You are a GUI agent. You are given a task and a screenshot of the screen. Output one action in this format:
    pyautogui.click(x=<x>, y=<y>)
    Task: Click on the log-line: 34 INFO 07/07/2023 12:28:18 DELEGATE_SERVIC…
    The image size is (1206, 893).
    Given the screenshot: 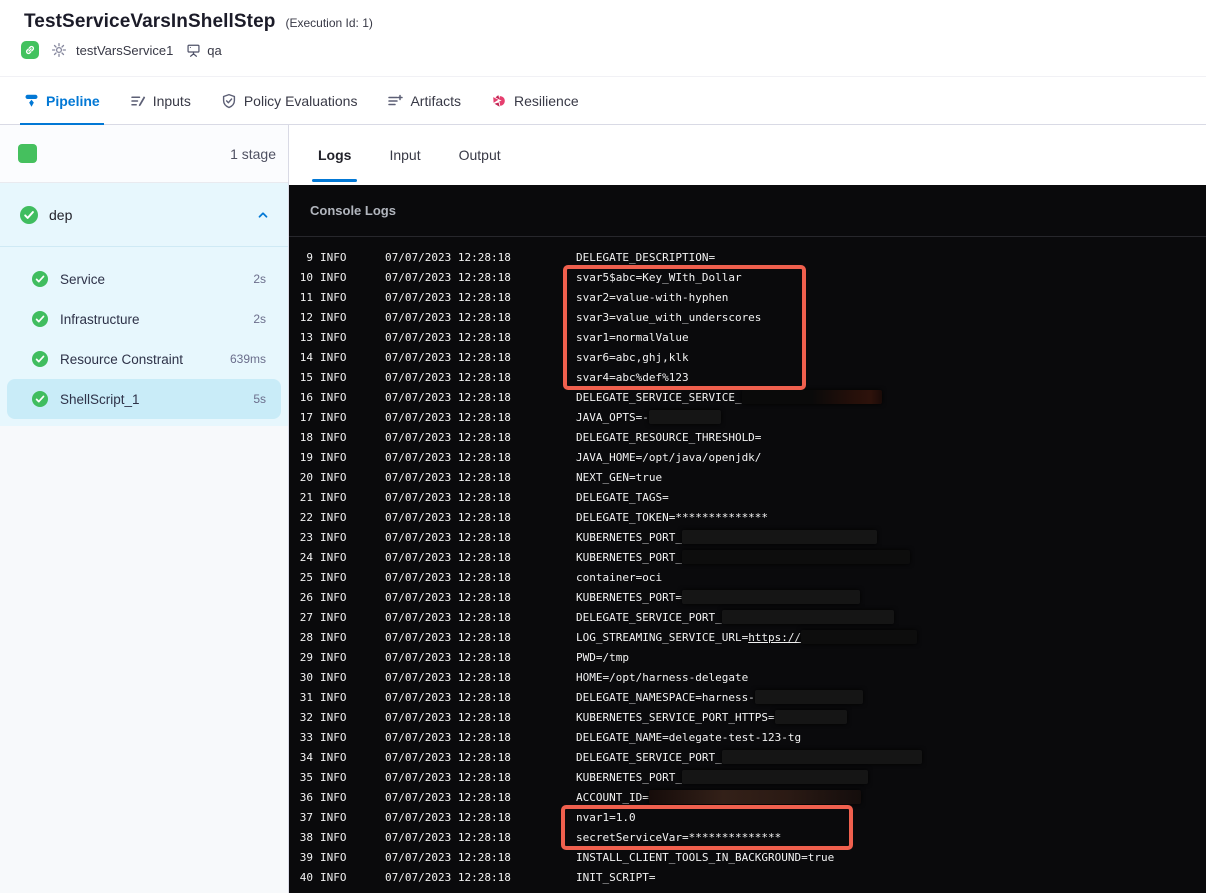 What is the action you would take?
    pyautogui.click(x=747, y=758)
    